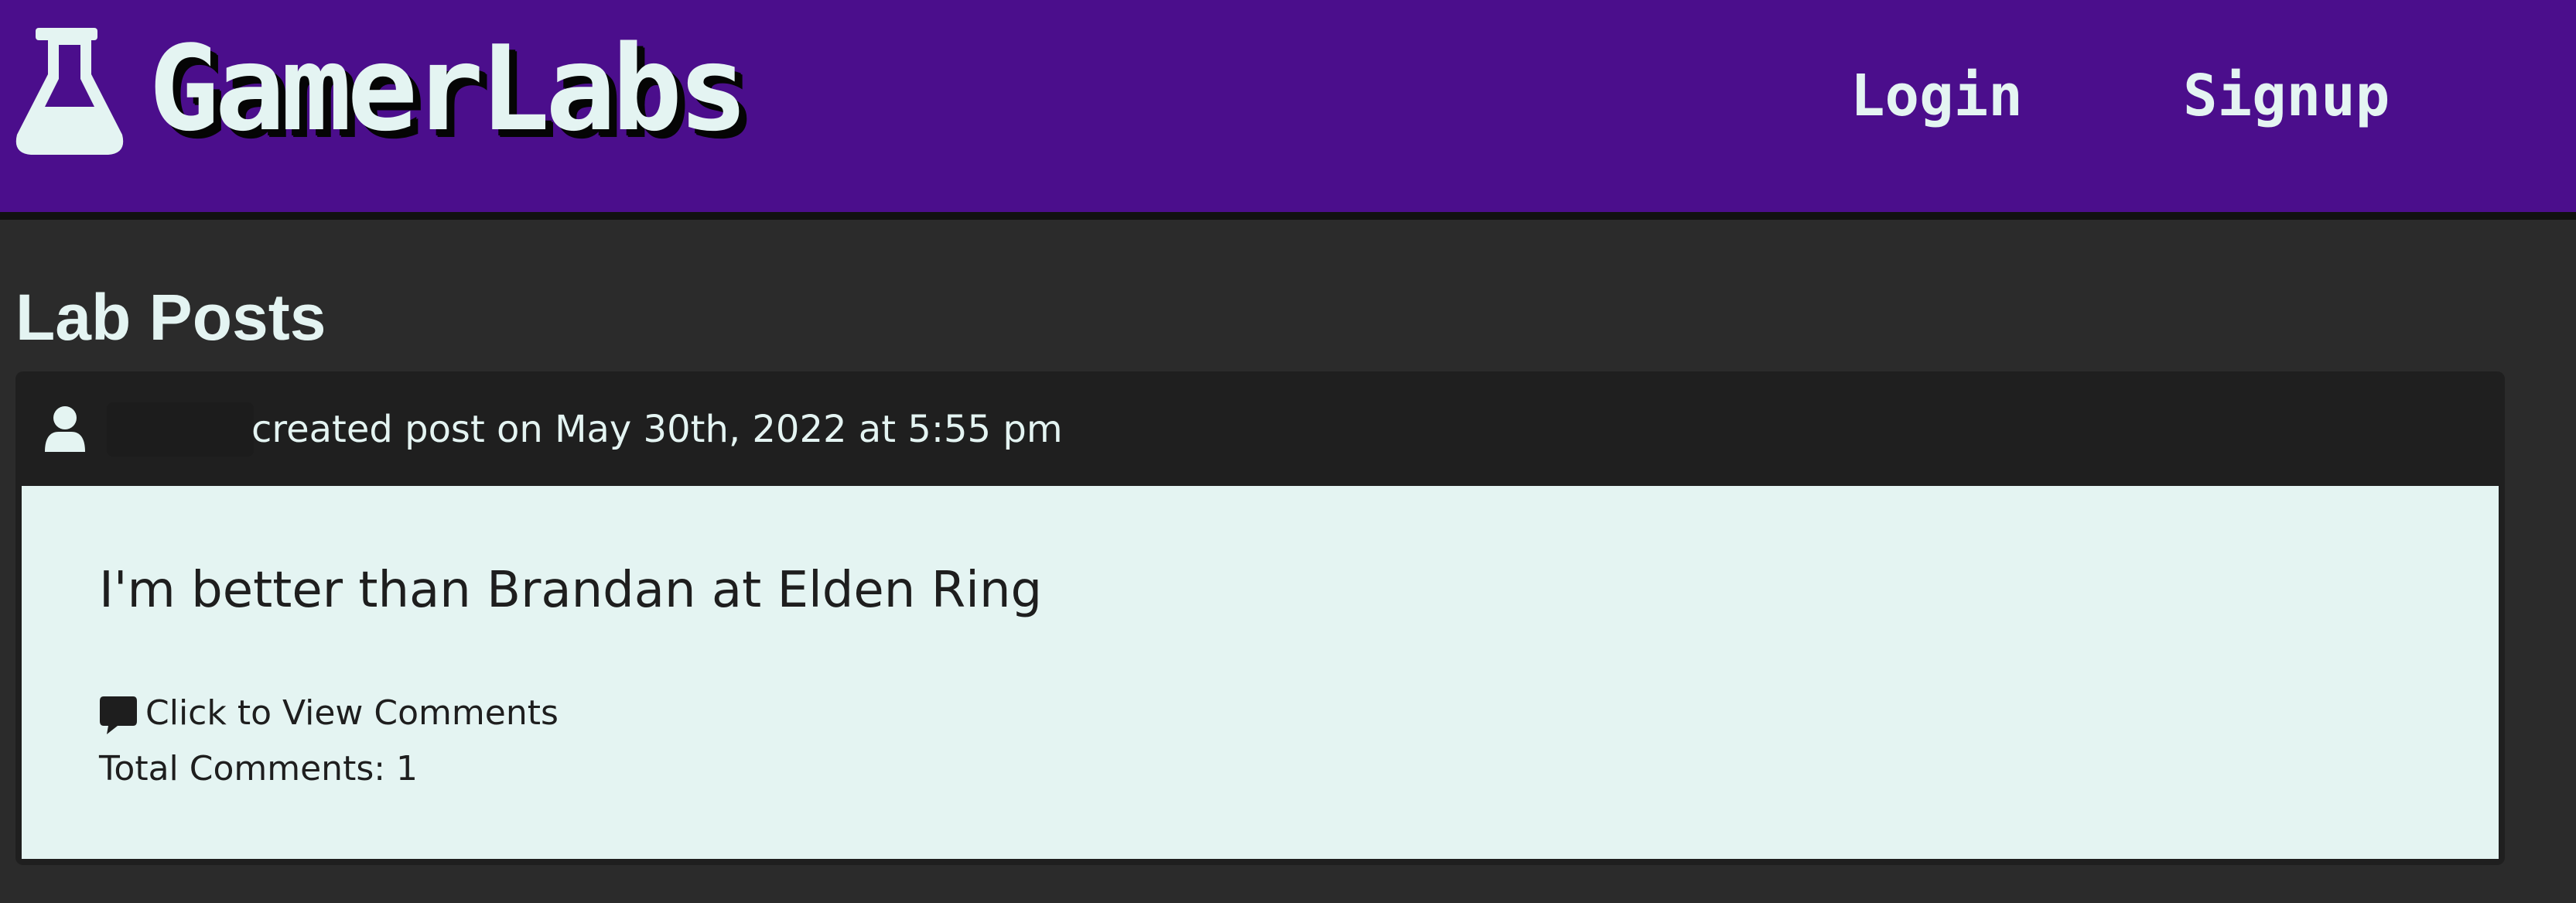 This screenshot has width=2576, height=903. I want to click on login-link: Login, so click(1936, 96).